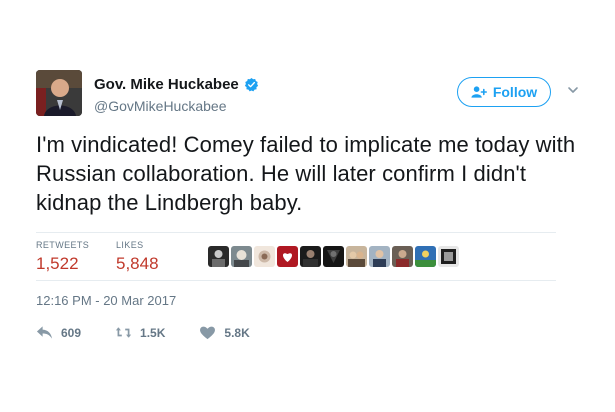 Image resolution: width=615 pixels, height=412 pixels. What do you see at coordinates (251, 84) in the screenshot?
I see `verified-badge-icon` at bounding box center [251, 84].